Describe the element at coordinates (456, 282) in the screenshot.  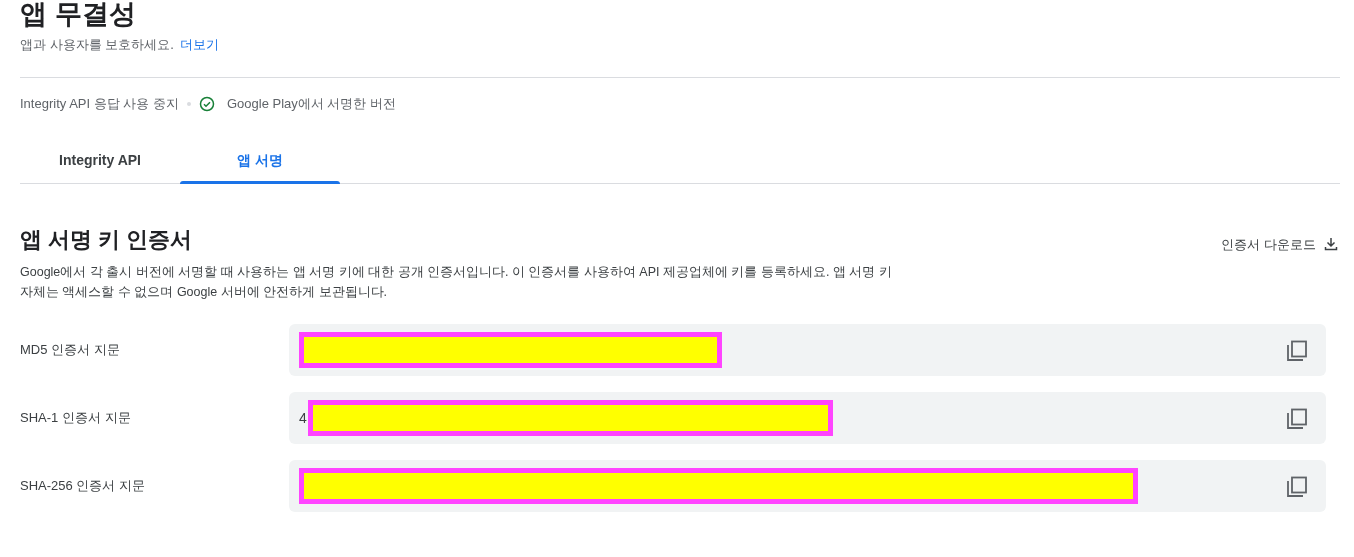
I see `description-text: Google에서 각 출시 버전에 서명할 때 사용하는 앱 서명 키에 대한 공개 인증서입니다. 이 인증서를 사용하여 API 제공업체에 키를 등록하세요. 앱 서명 키 자체는 액세스할 수 없으며 Google 서버에 안전하게 보관됩니다.` at that location.